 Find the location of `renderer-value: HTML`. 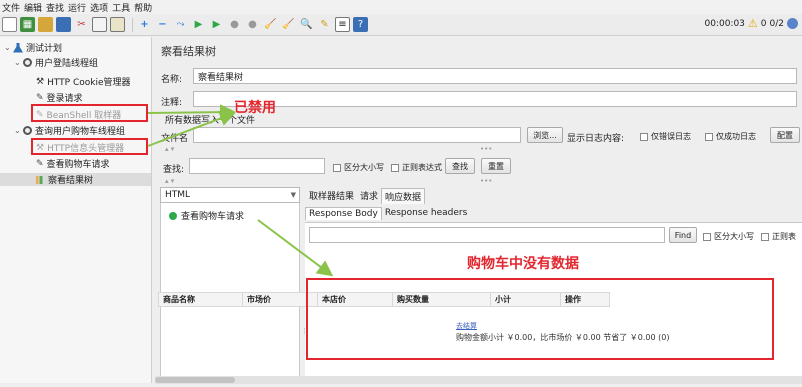

renderer-value: HTML is located at coordinates (178, 195).